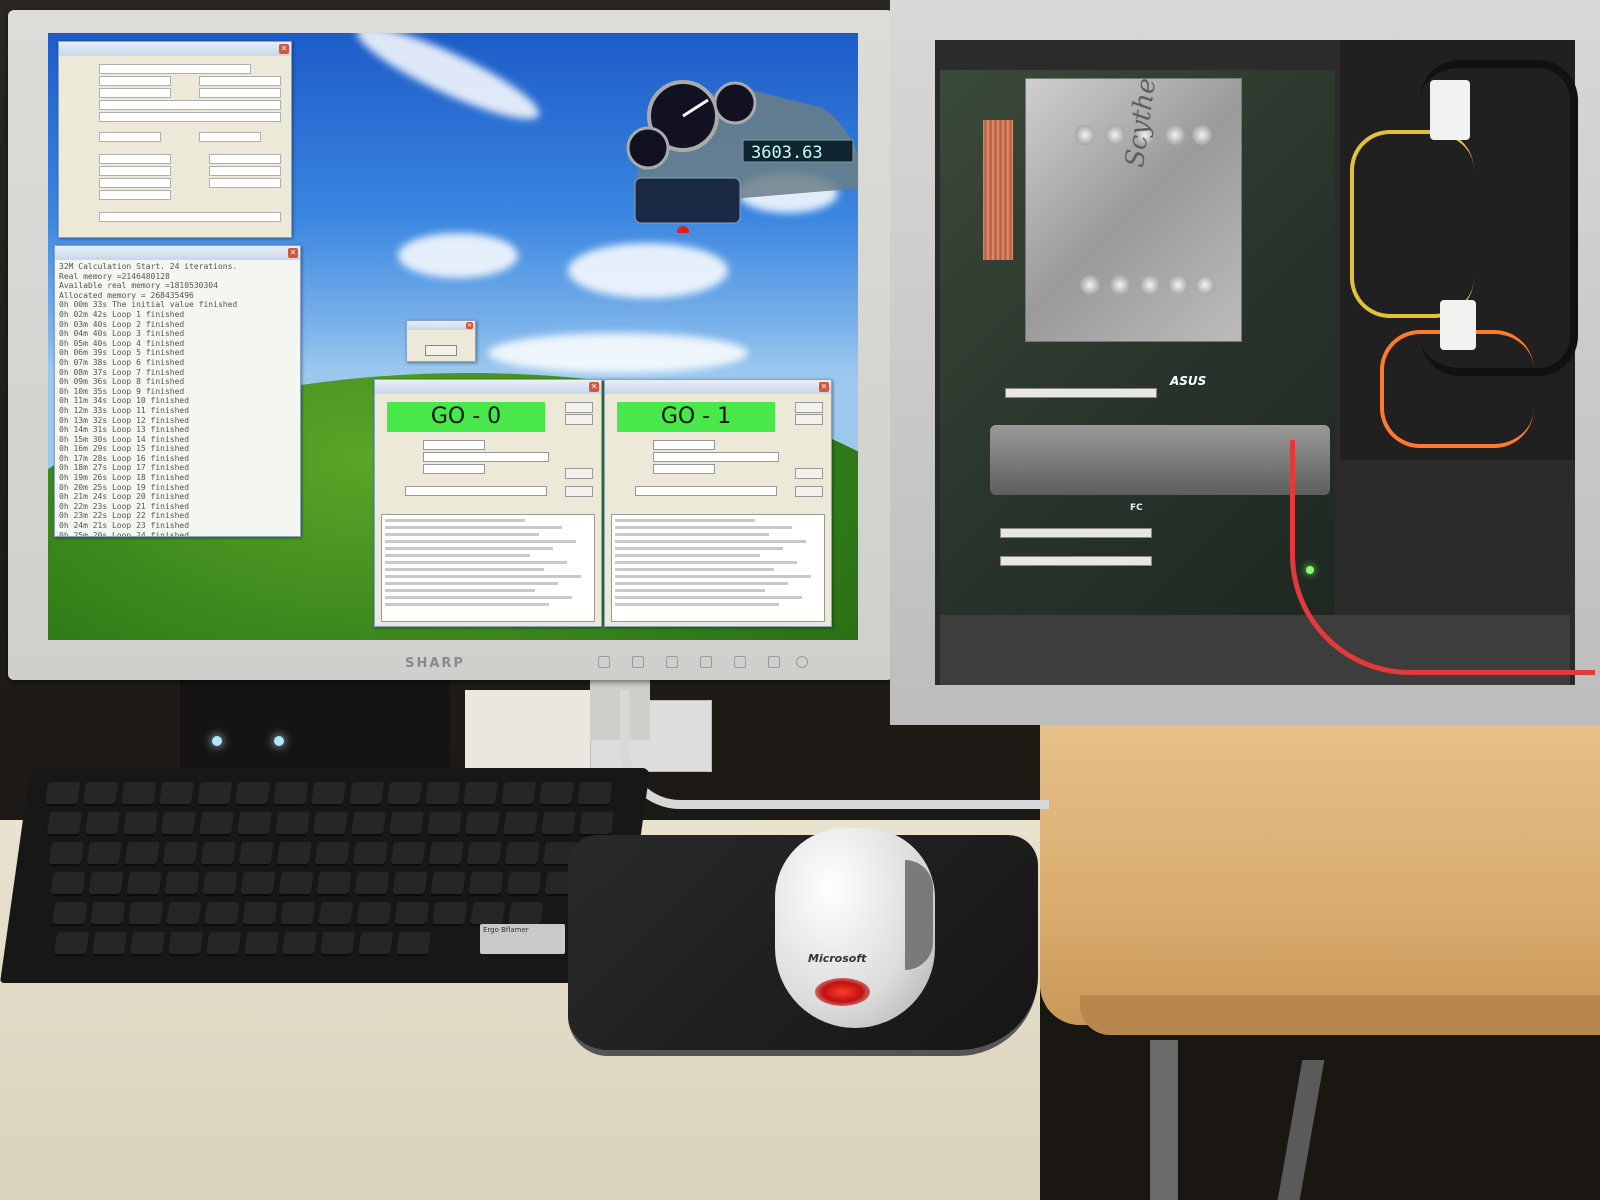  I want to click on orthos-start-button, so click(579, 407).